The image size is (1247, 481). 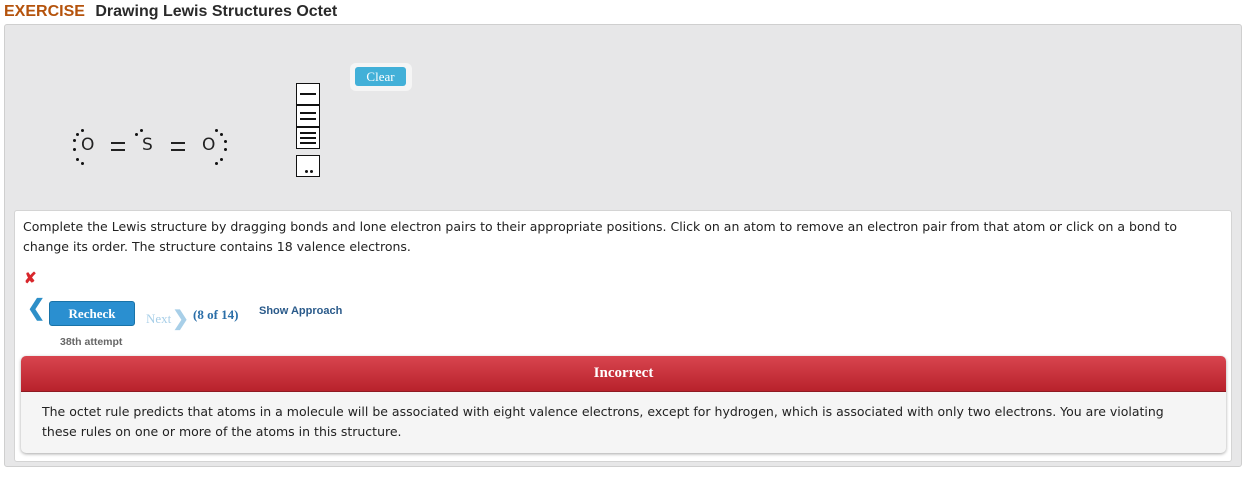 What do you see at coordinates (44, 11) in the screenshot?
I see `exercise-label: EXERCISE` at bounding box center [44, 11].